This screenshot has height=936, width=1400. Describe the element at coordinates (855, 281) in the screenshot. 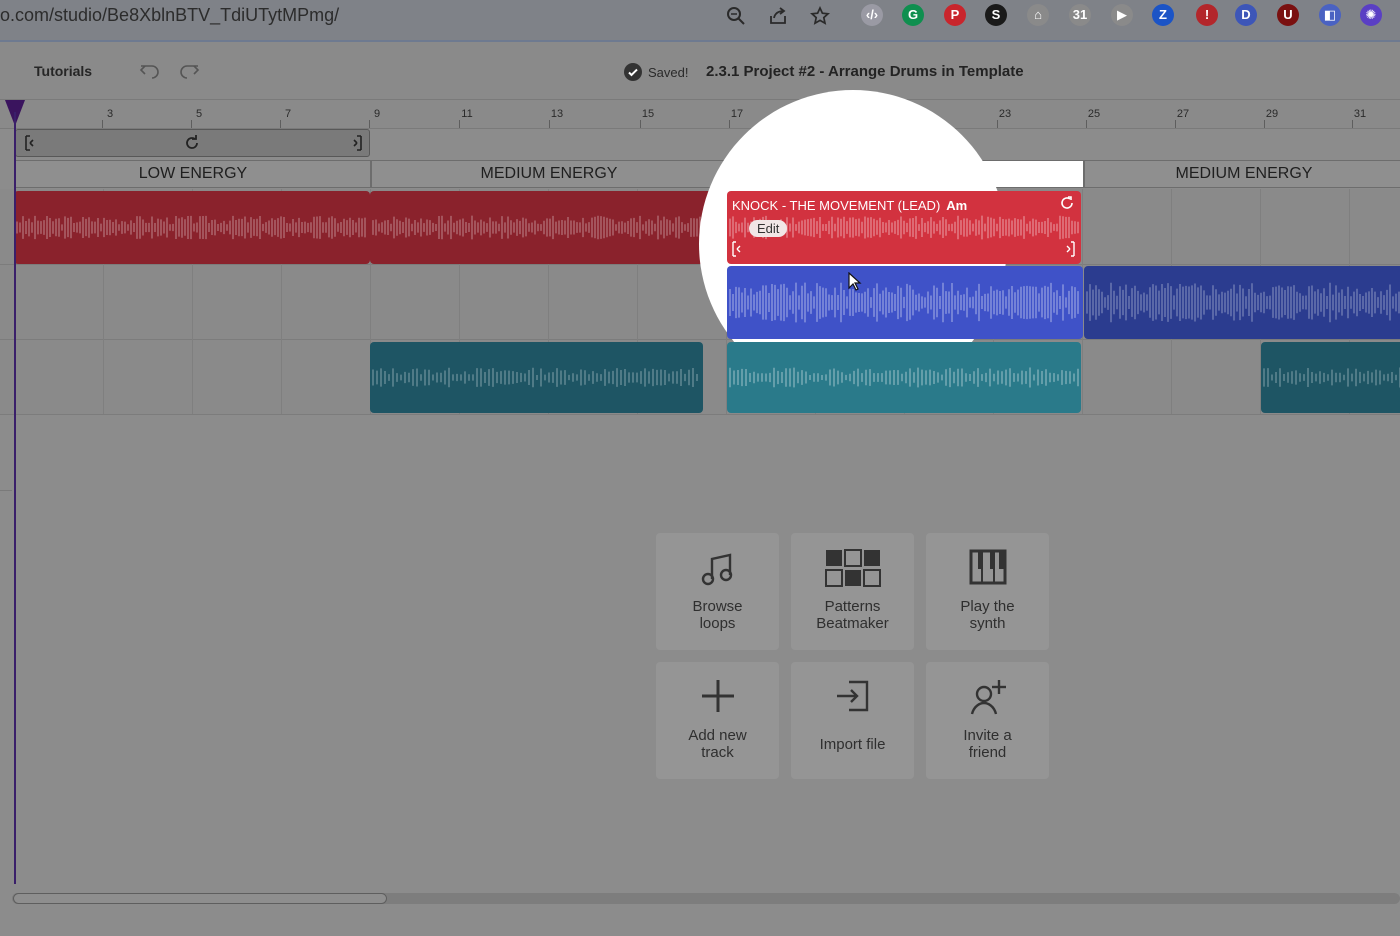

I see `mouse-cursor-icon` at that location.